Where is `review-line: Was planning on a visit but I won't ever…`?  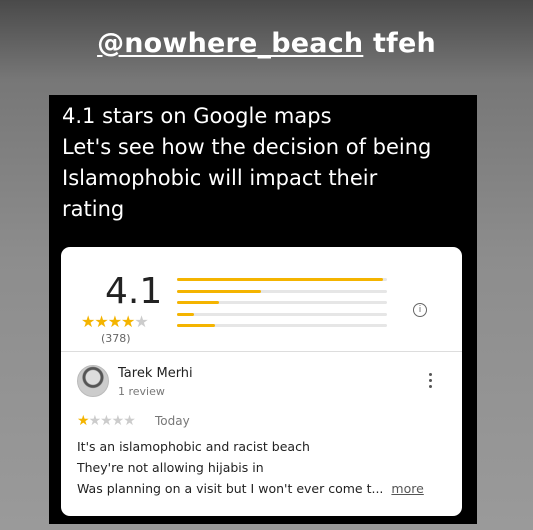 review-line: Was planning on a visit but I won't ever… is located at coordinates (250, 488).